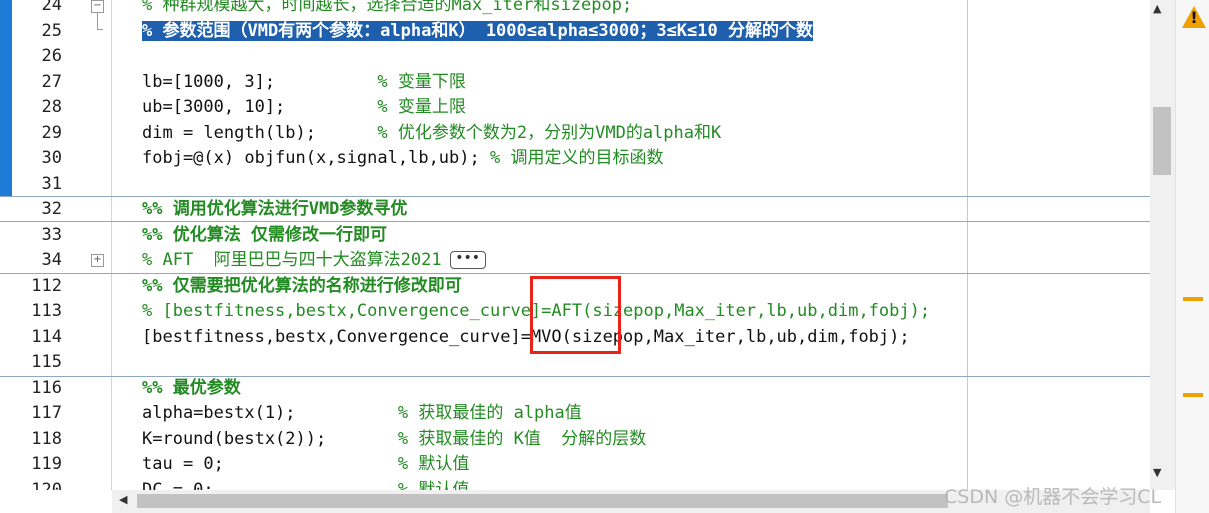  I want to click on code-statement: lb=[1000, 3];, so click(260, 81).